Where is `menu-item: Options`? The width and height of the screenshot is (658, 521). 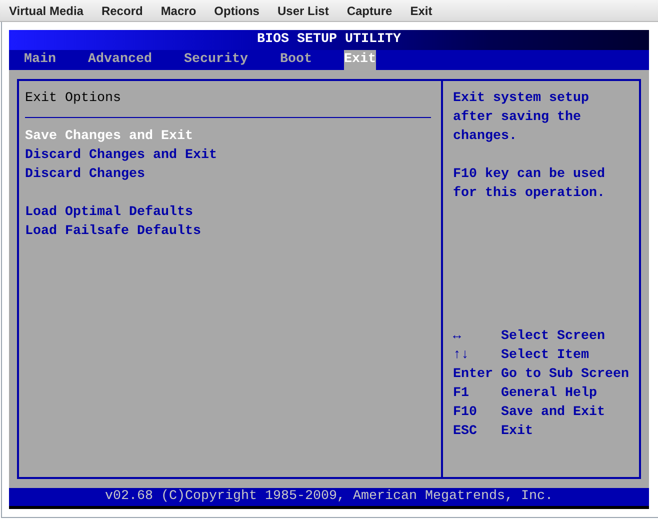
menu-item: Options is located at coordinates (237, 11).